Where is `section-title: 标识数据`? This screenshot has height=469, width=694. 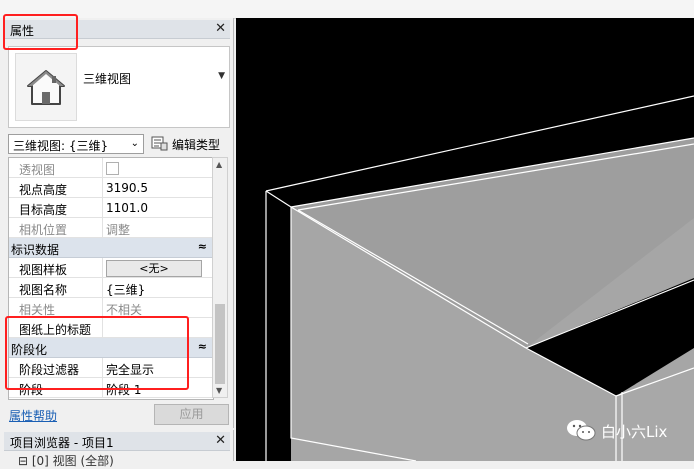
section-title: 标识数据 is located at coordinates (35, 250).